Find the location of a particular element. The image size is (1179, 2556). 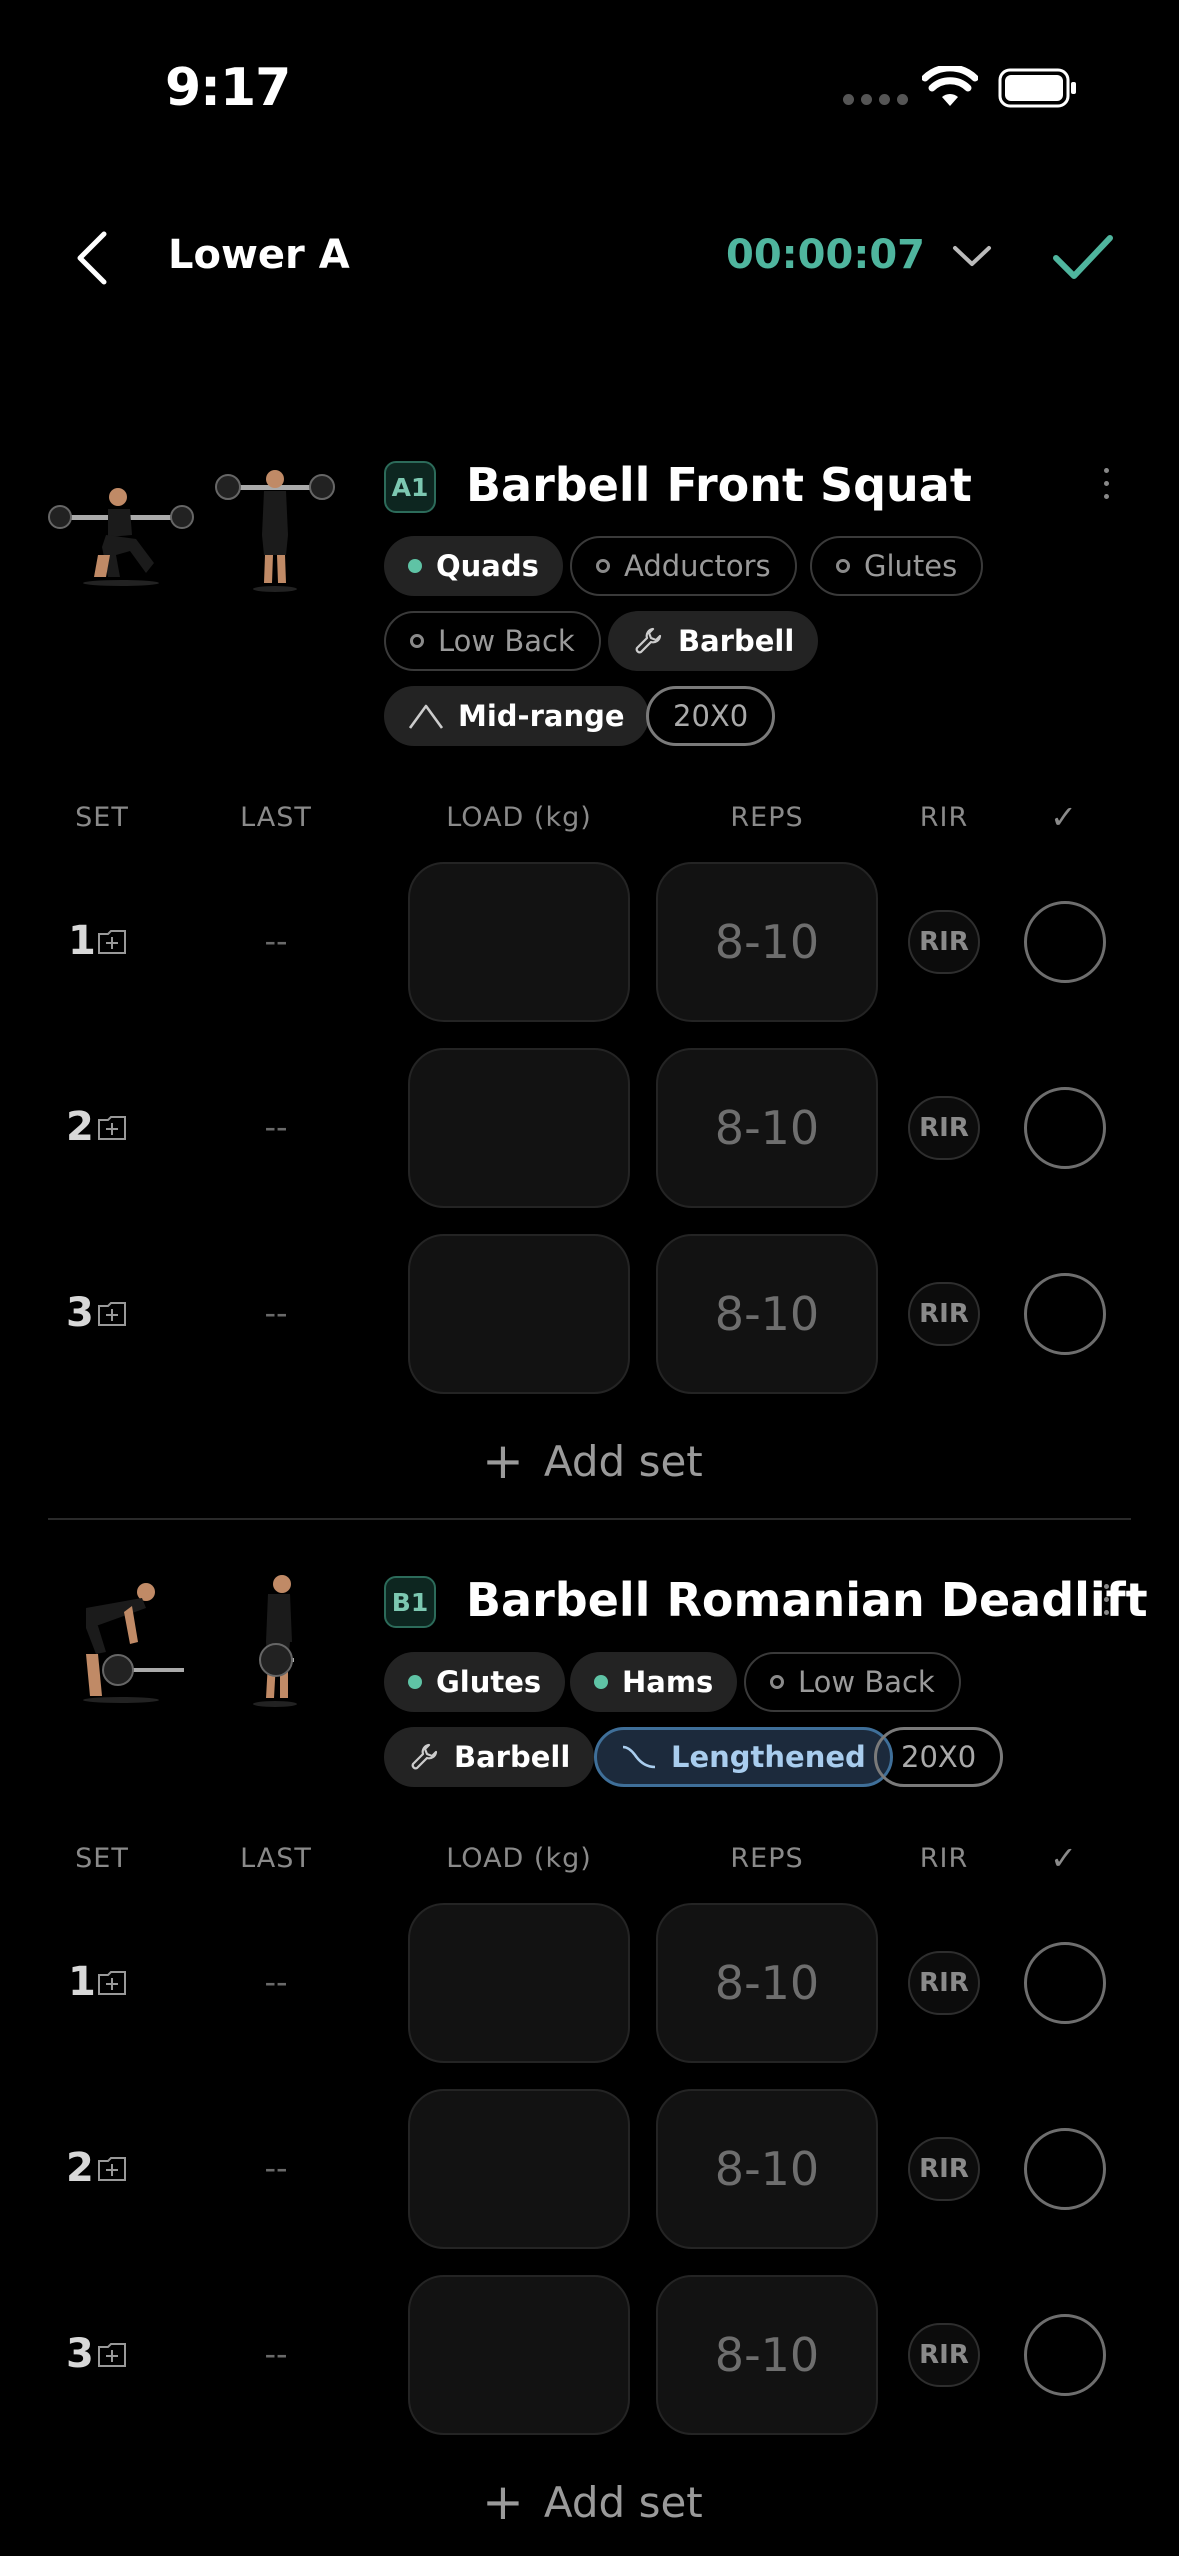

lengthened-curve-icon is located at coordinates (639, 1757).